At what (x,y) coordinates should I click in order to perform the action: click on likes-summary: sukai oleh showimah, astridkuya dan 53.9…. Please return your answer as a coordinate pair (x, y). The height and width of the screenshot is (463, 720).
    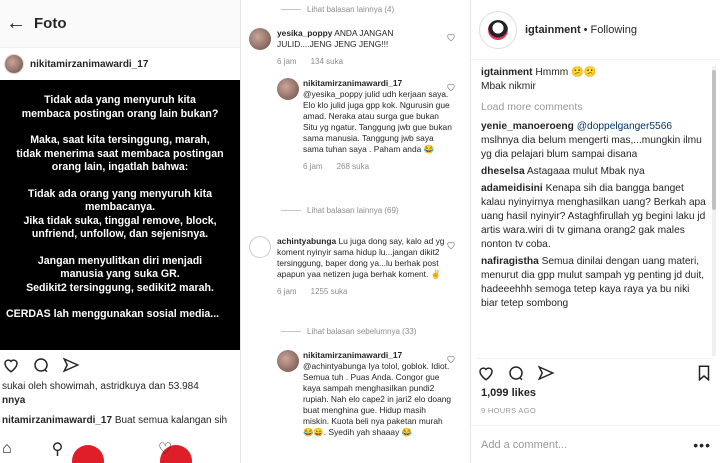
    Looking at the image, I should click on (120, 394).